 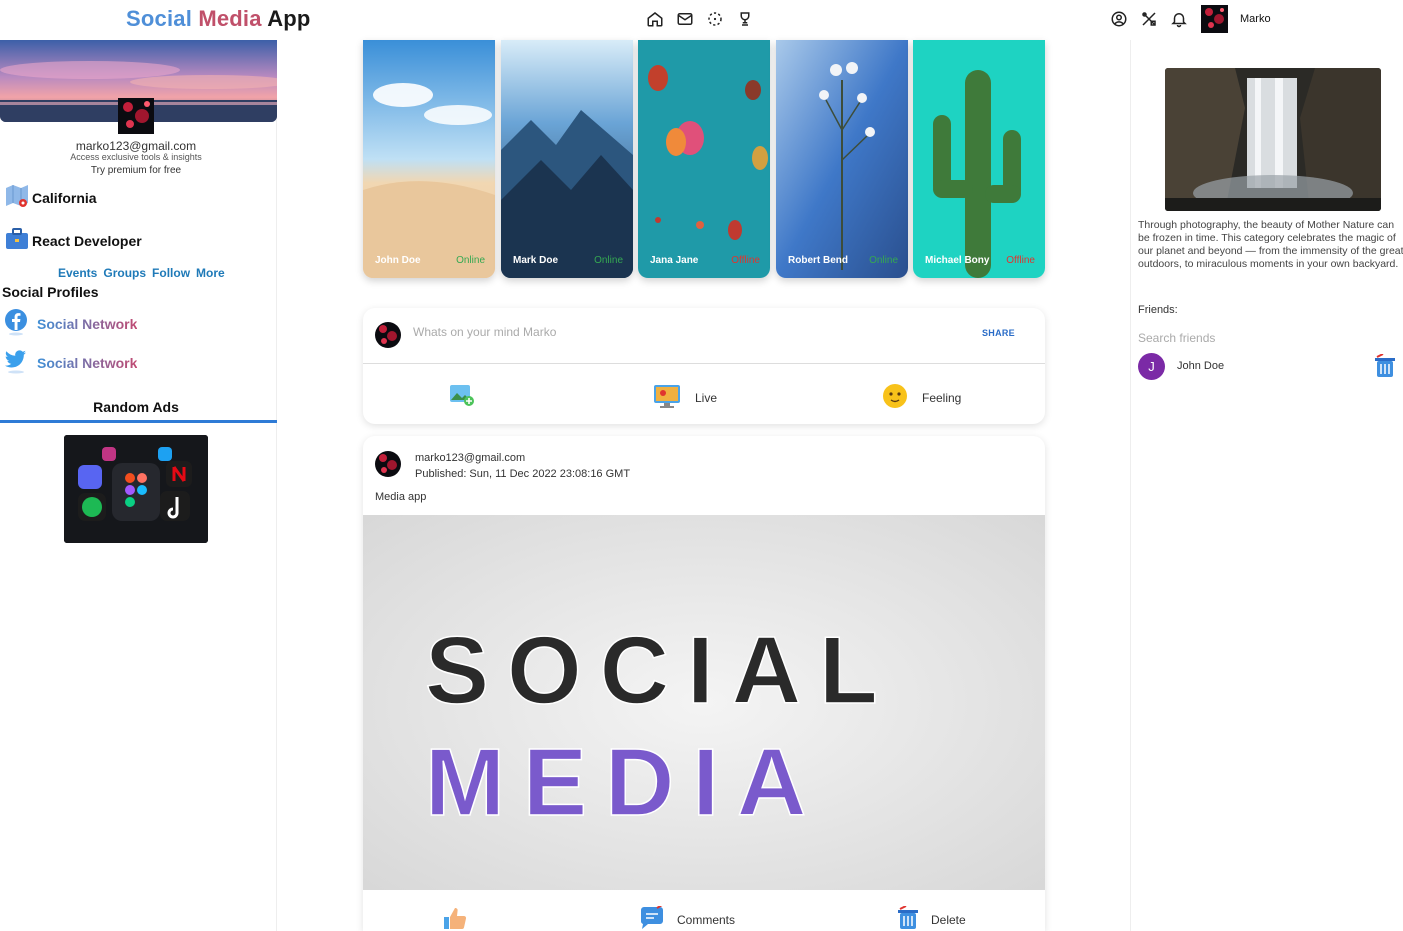 What do you see at coordinates (136, 407) in the screenshot?
I see `random-ads-title: Random Ads` at bounding box center [136, 407].